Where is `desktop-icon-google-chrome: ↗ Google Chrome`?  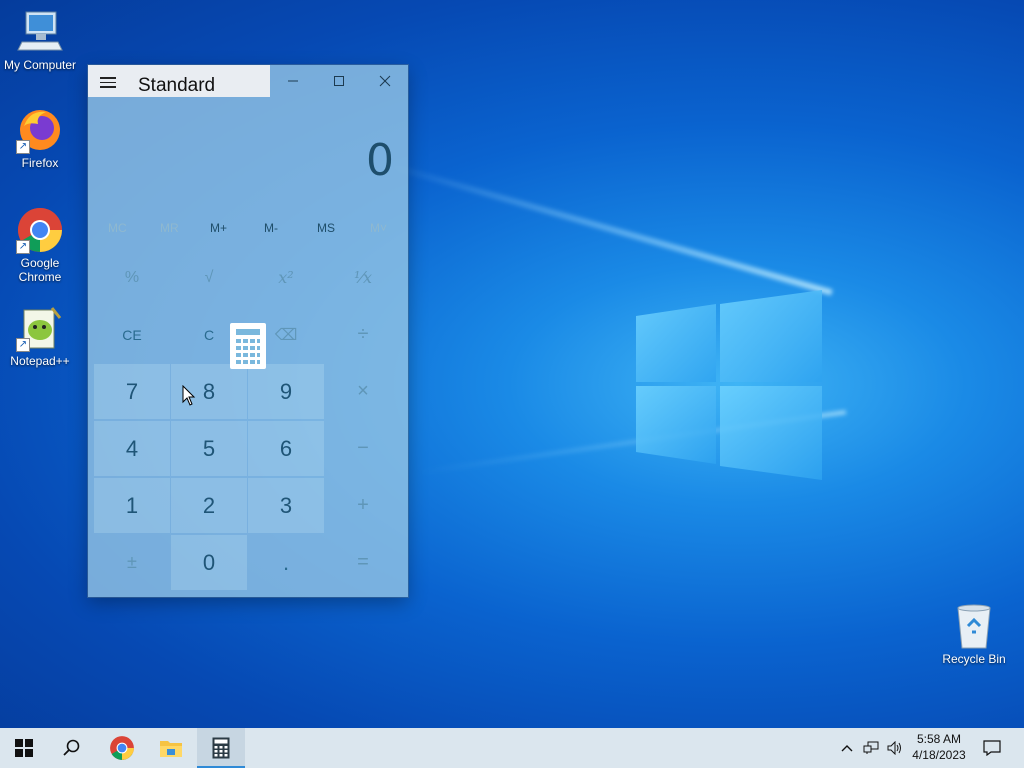
desktop-icon-google-chrome: ↗ Google Chrome is located at coordinates (40, 245).